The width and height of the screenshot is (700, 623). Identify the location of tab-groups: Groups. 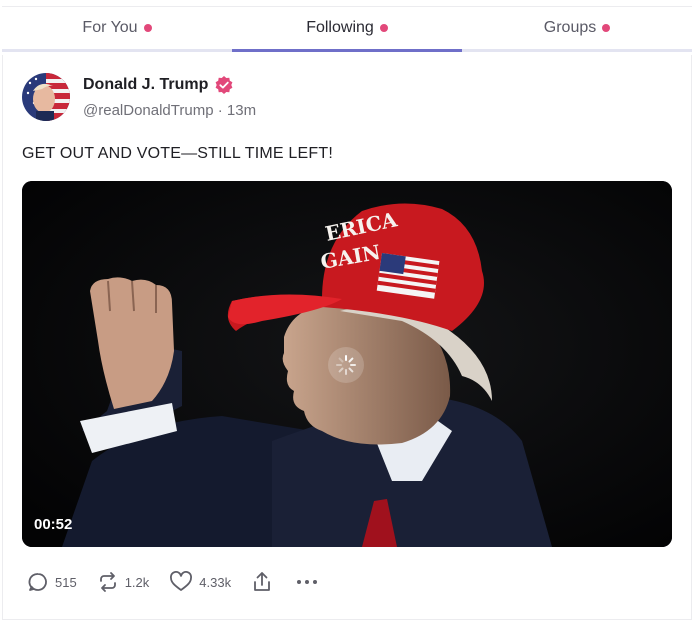
(577, 28).